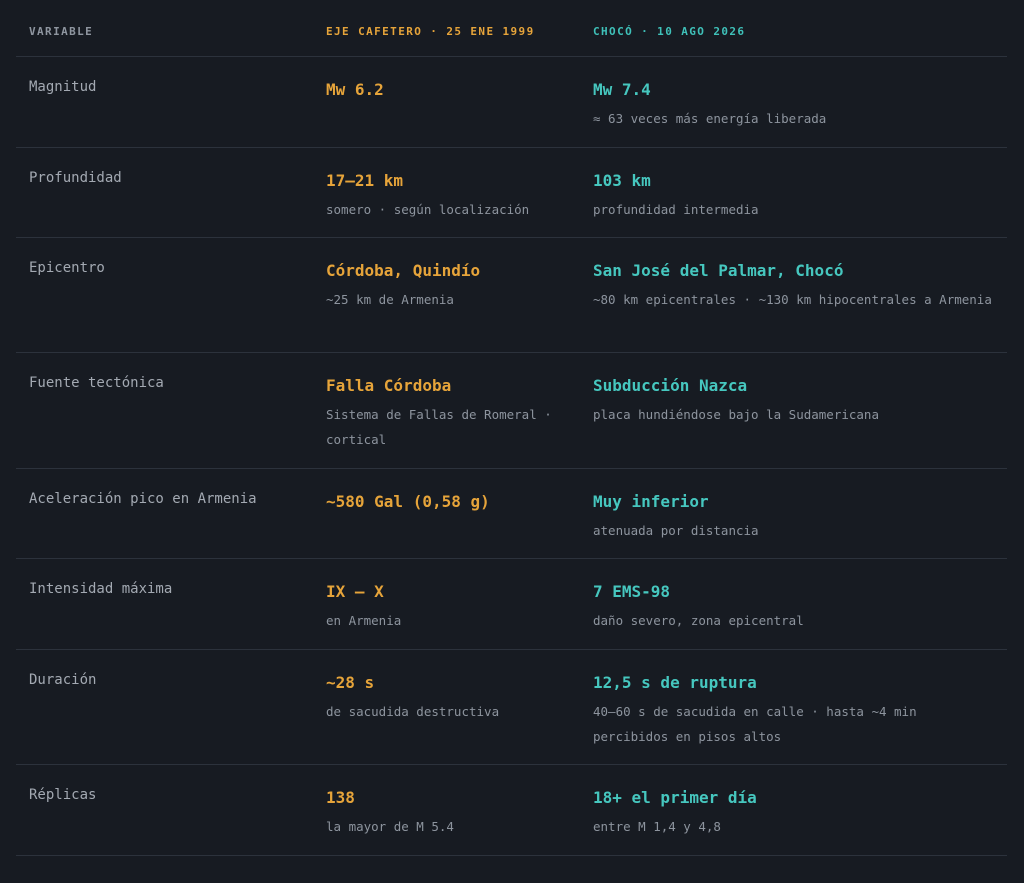 The height and width of the screenshot is (883, 1024). What do you see at coordinates (698, 620) in the screenshot?
I see `event-b-note: daño severo, zona epicentral` at bounding box center [698, 620].